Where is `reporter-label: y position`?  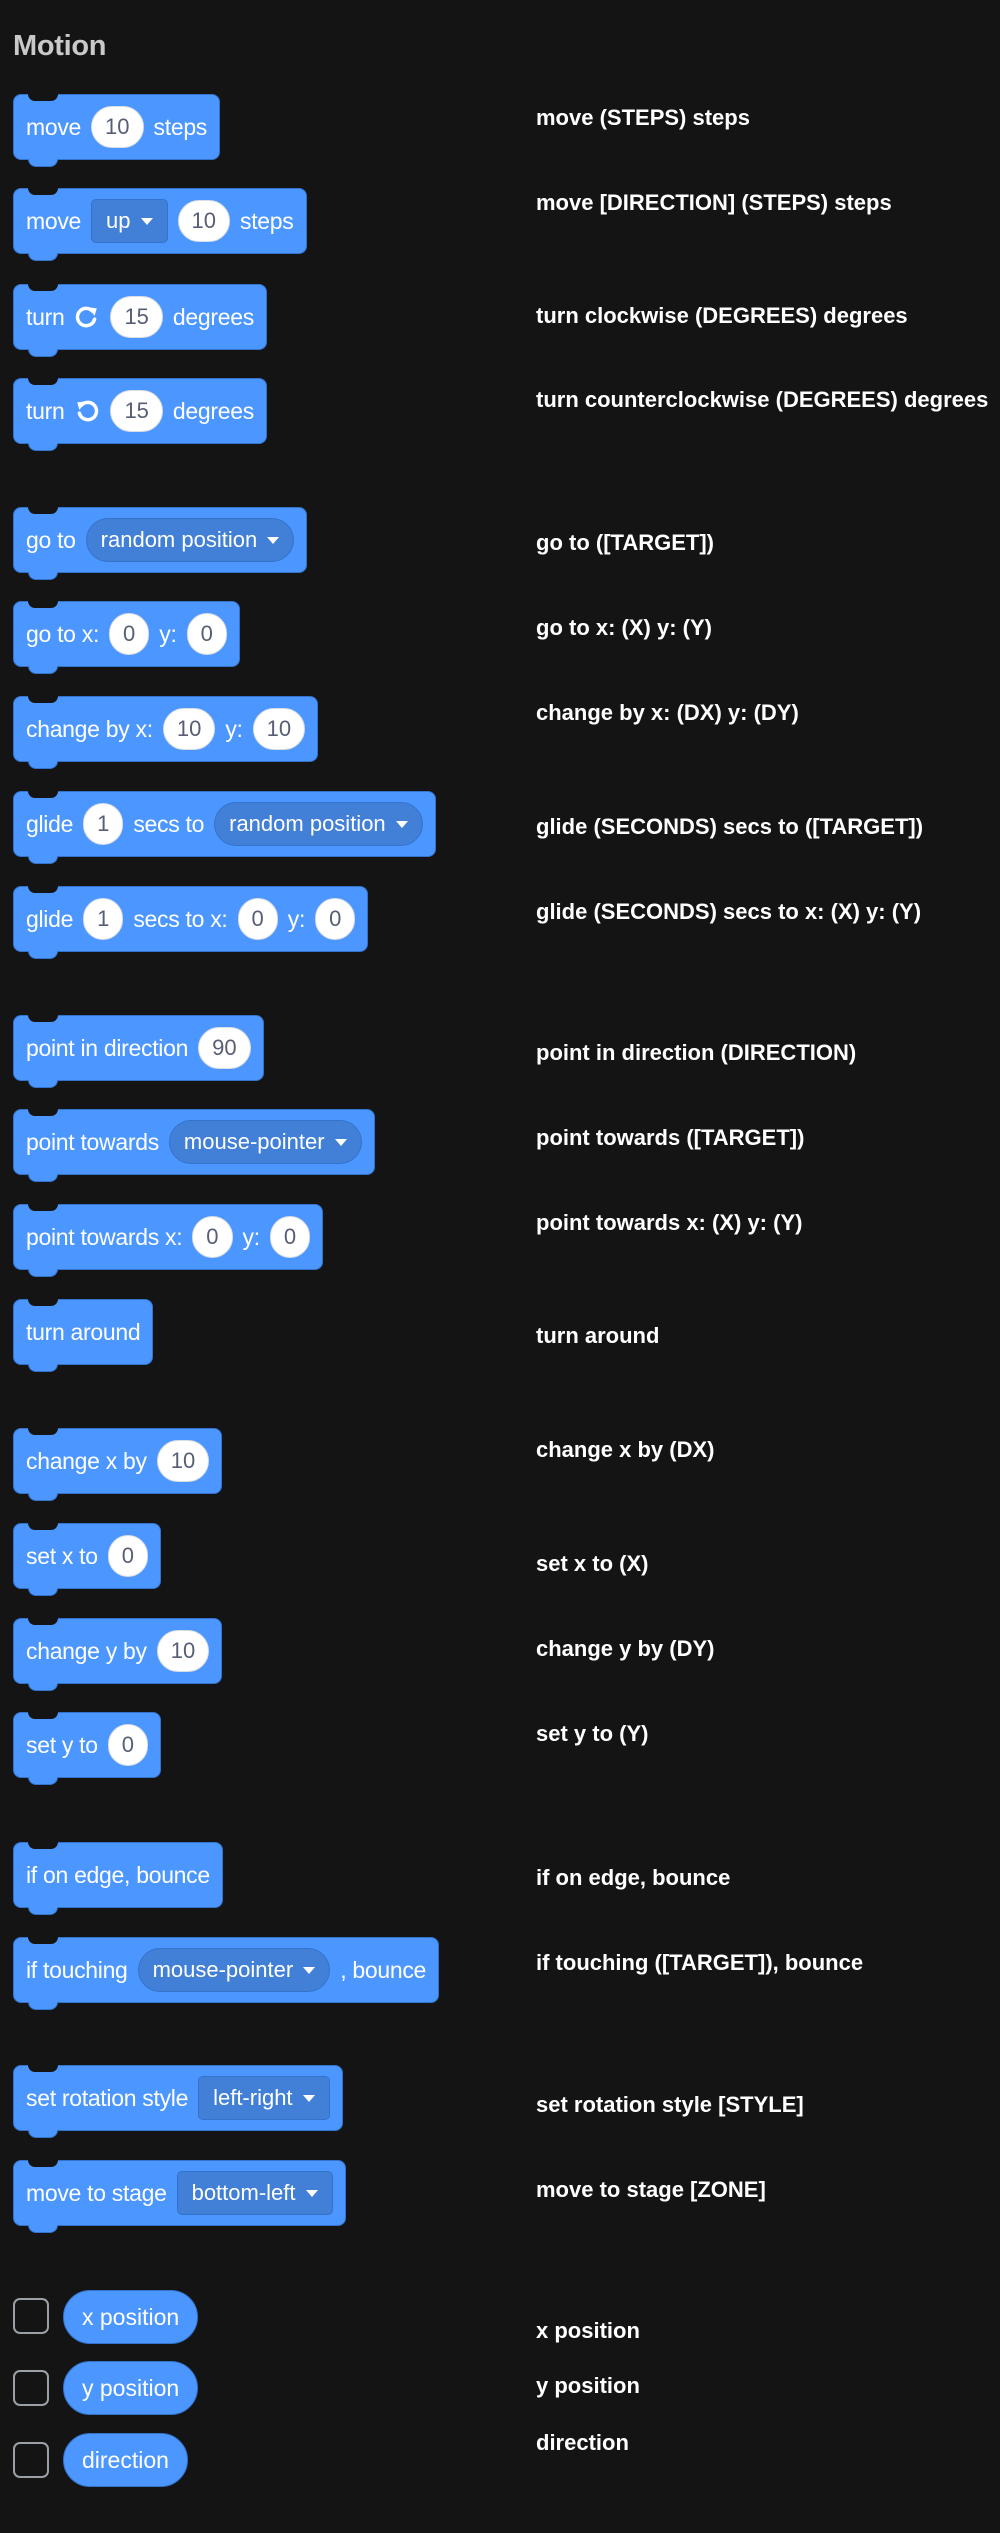 reporter-label: y position is located at coordinates (131, 2387).